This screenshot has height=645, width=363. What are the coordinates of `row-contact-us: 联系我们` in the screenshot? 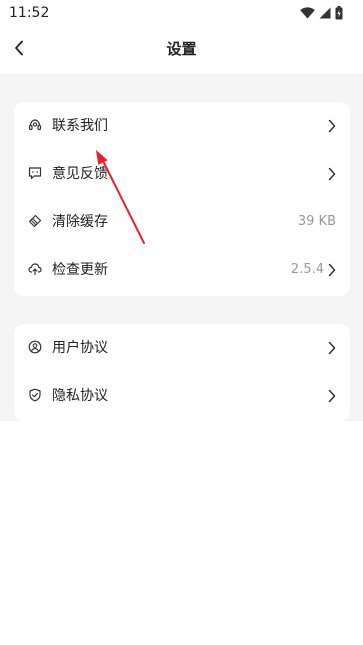 It's located at (182, 126).